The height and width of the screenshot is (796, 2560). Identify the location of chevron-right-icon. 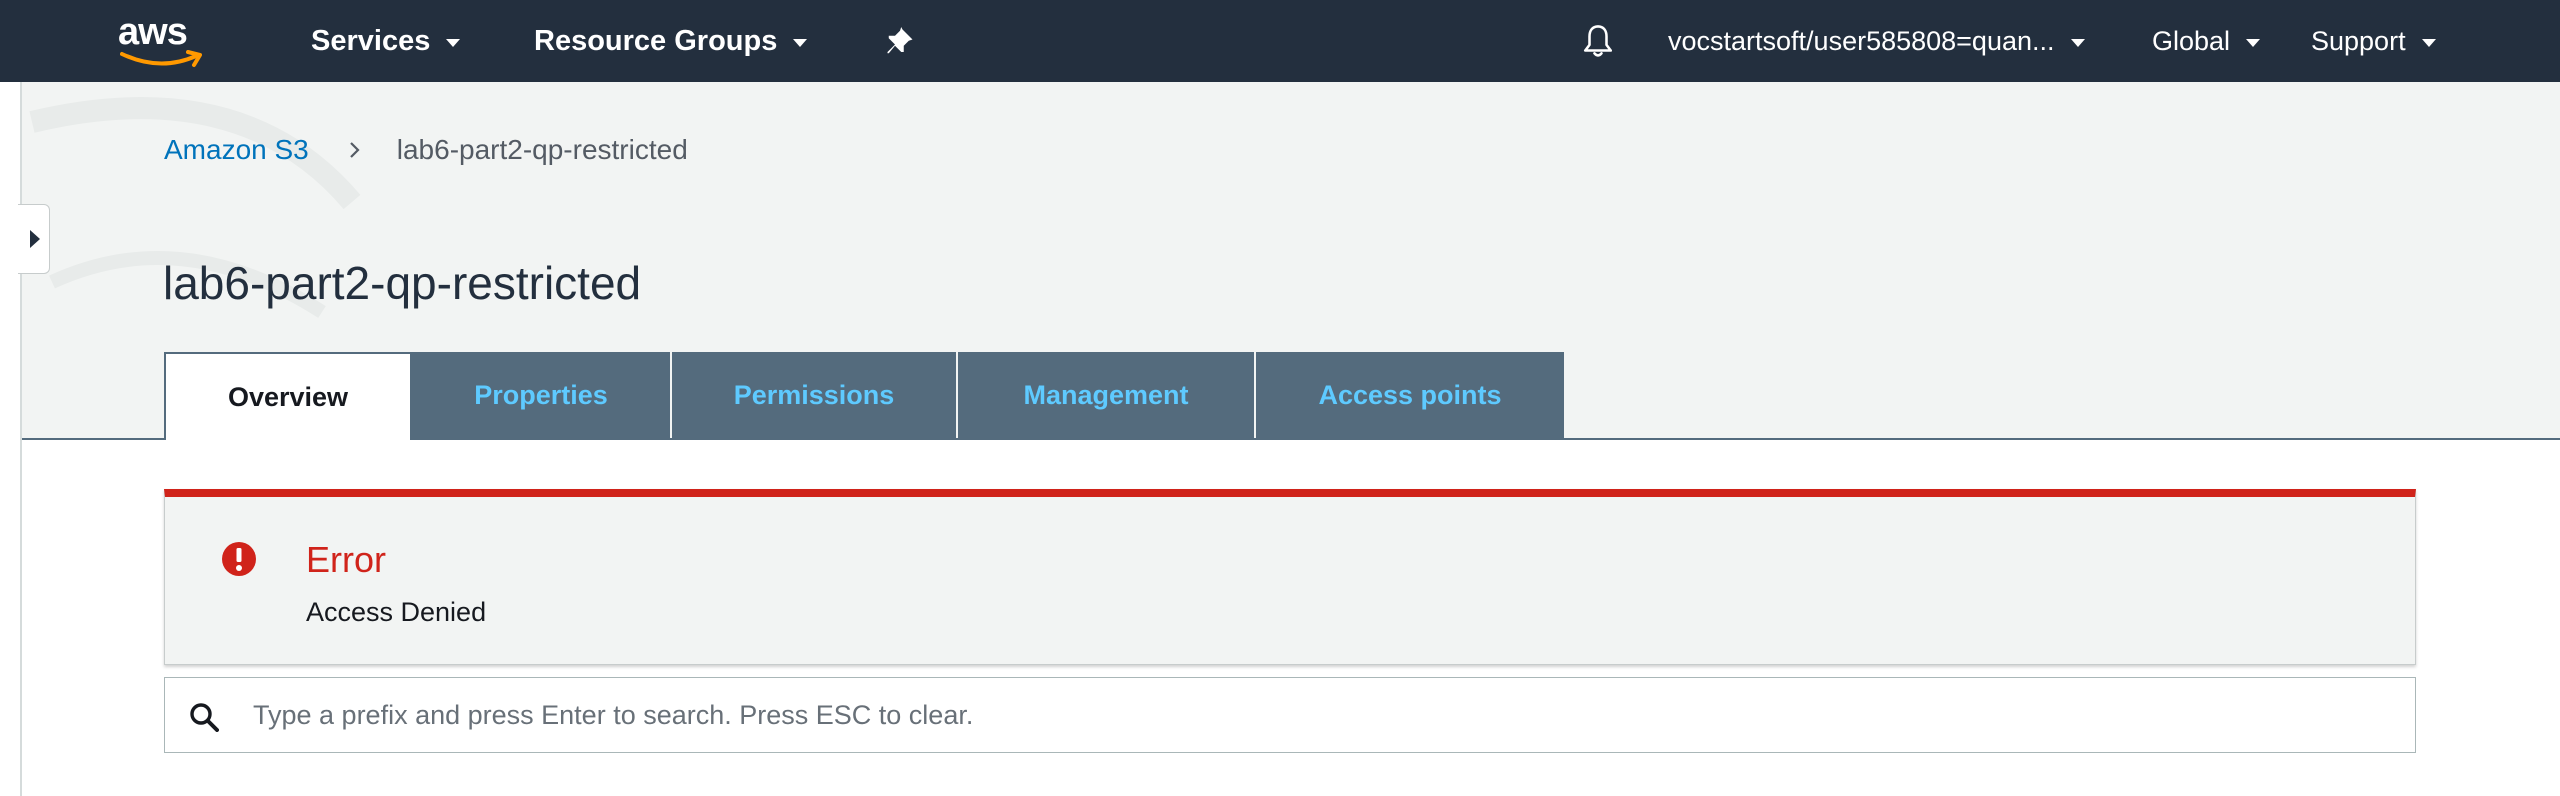
(355, 150).